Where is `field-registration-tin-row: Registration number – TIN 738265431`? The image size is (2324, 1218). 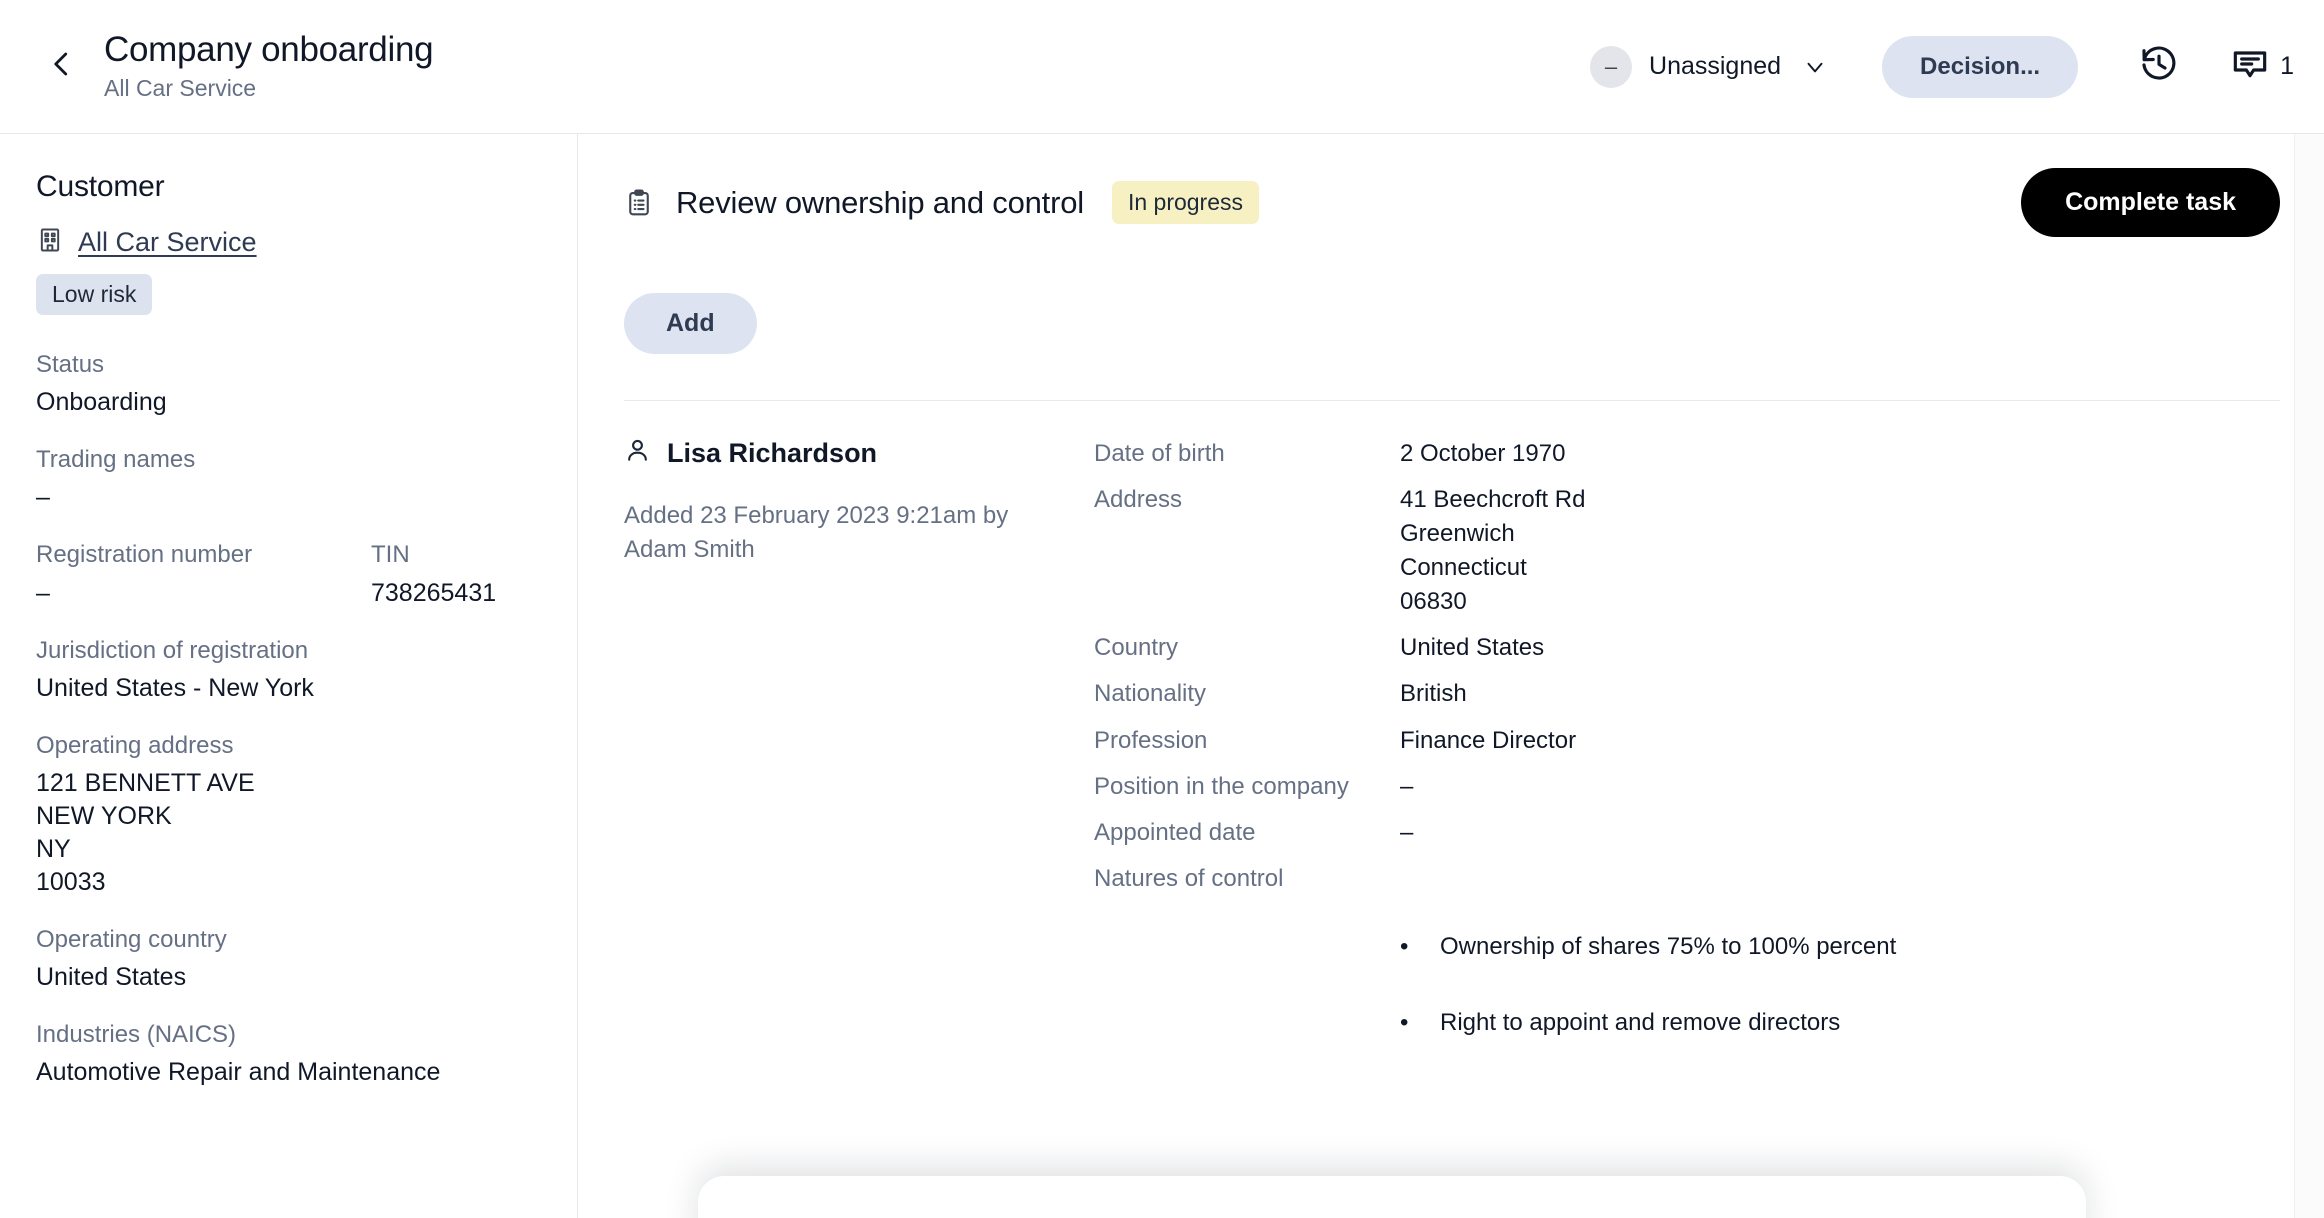 field-registration-tin-row: Registration number – TIN 738265431 is located at coordinates (289, 574).